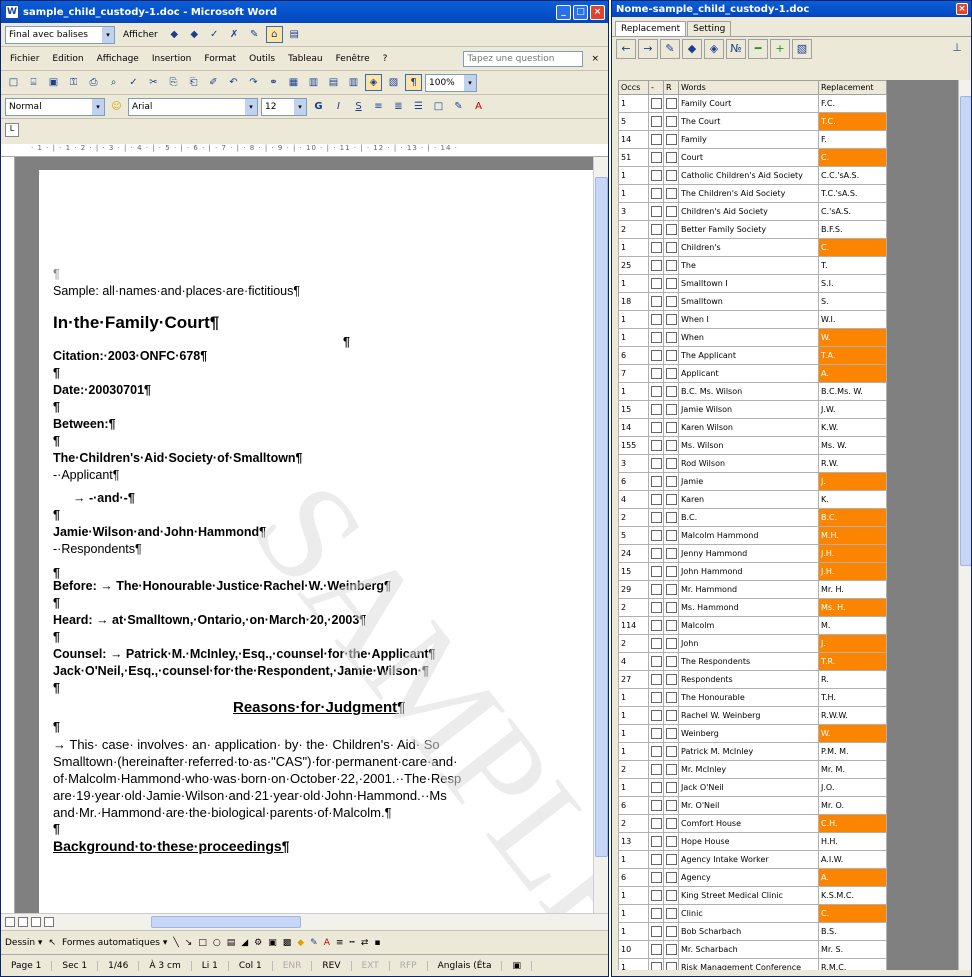 The image size is (972, 977). Describe the element at coordinates (478, 106) in the screenshot. I see `font-color-icon: A` at that location.